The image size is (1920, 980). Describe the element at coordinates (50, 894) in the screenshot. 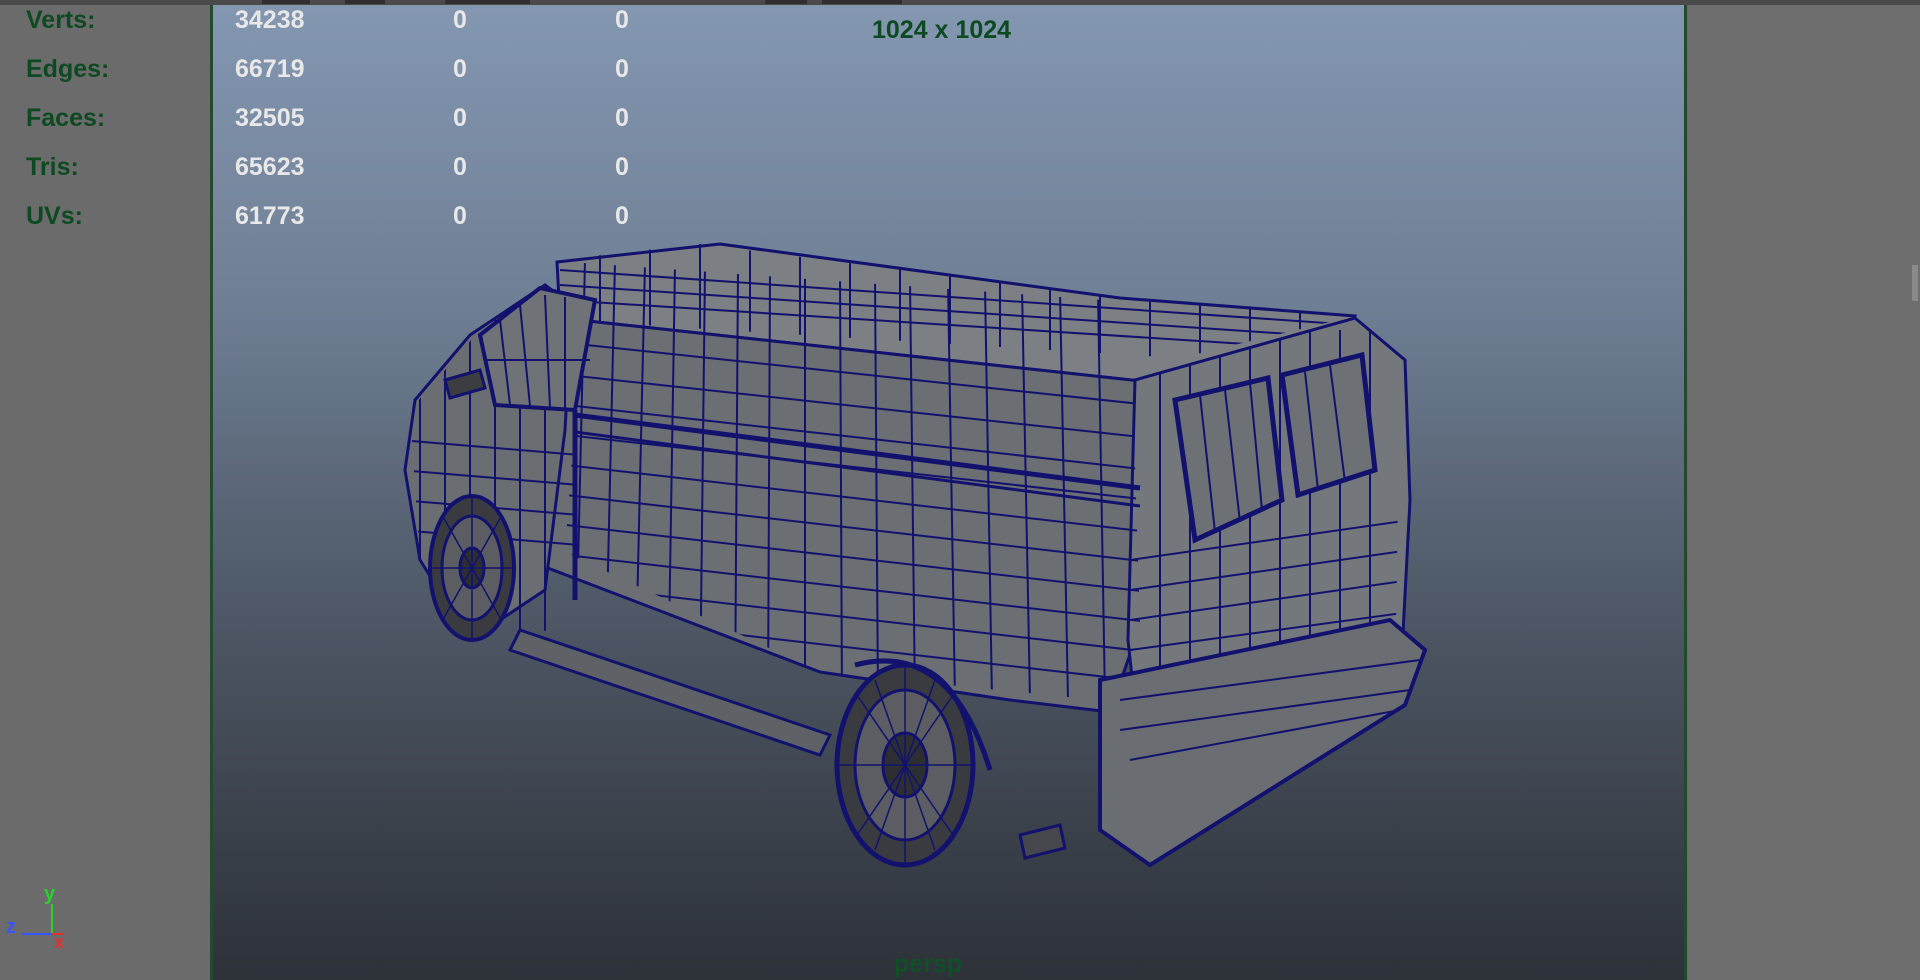

I see `axis-y-label: y` at that location.